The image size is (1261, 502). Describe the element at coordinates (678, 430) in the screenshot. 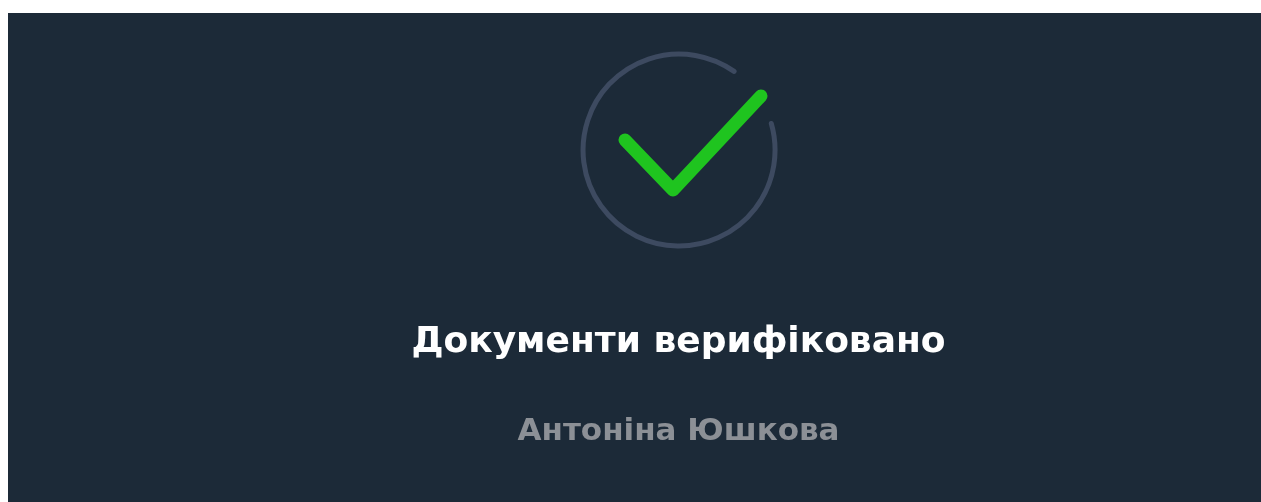

I see `person-name: Антоніна Юшкова` at that location.